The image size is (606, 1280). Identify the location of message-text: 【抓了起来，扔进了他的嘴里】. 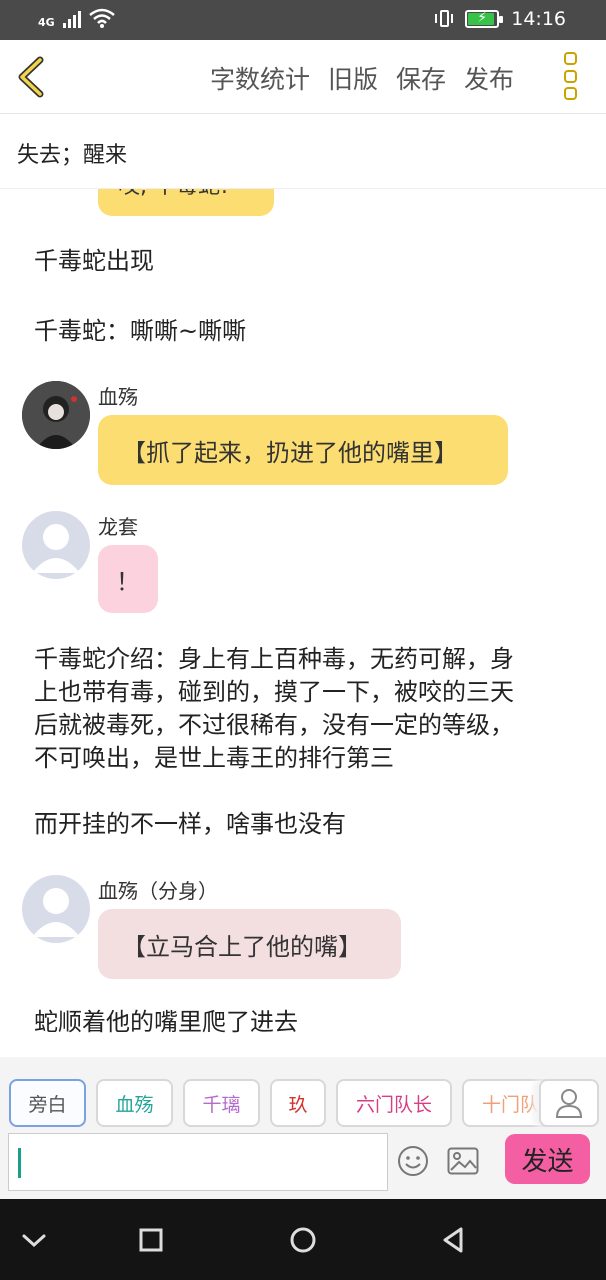
(290, 452).